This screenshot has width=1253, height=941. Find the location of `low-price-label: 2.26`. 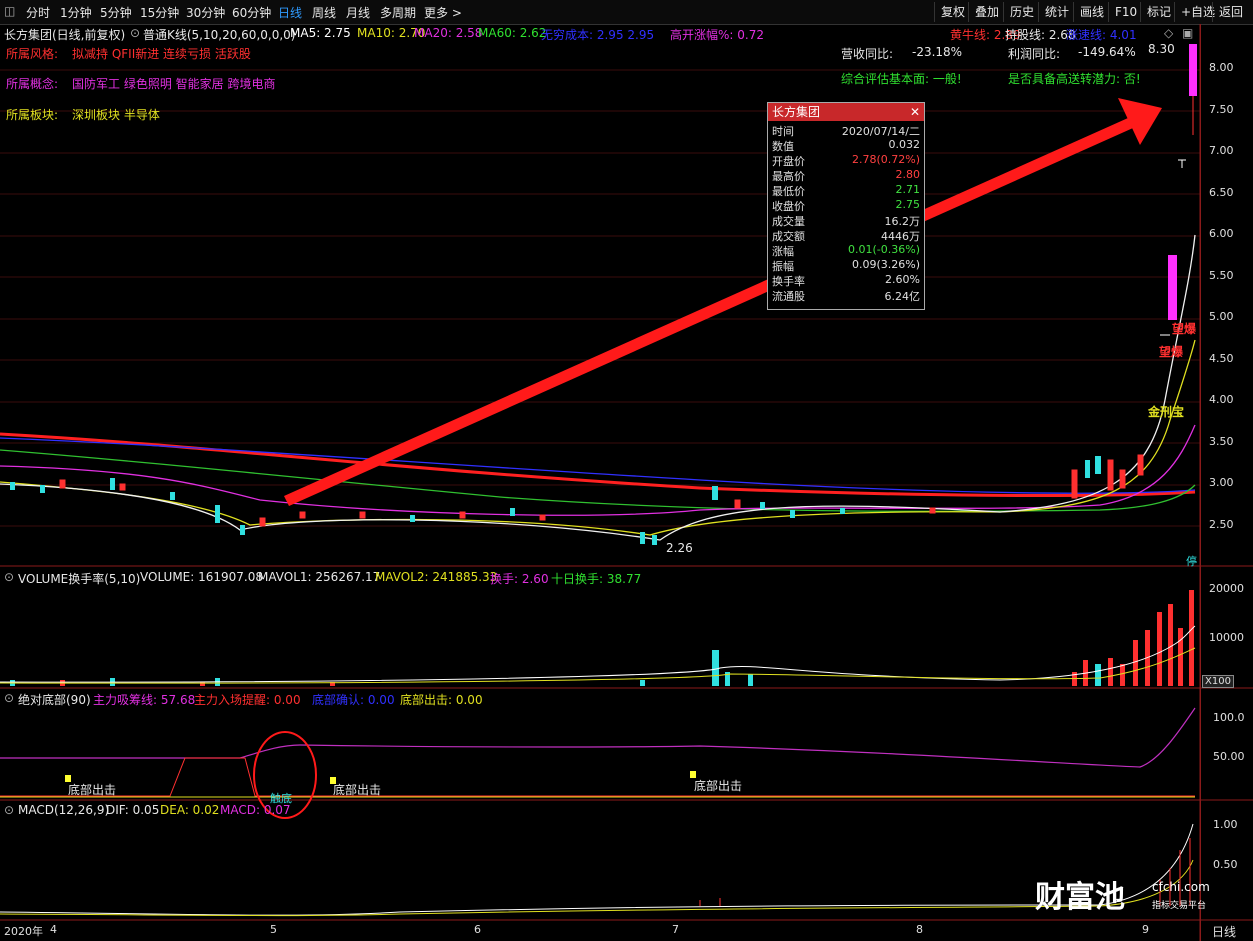

low-price-label: 2.26 is located at coordinates (679, 548).